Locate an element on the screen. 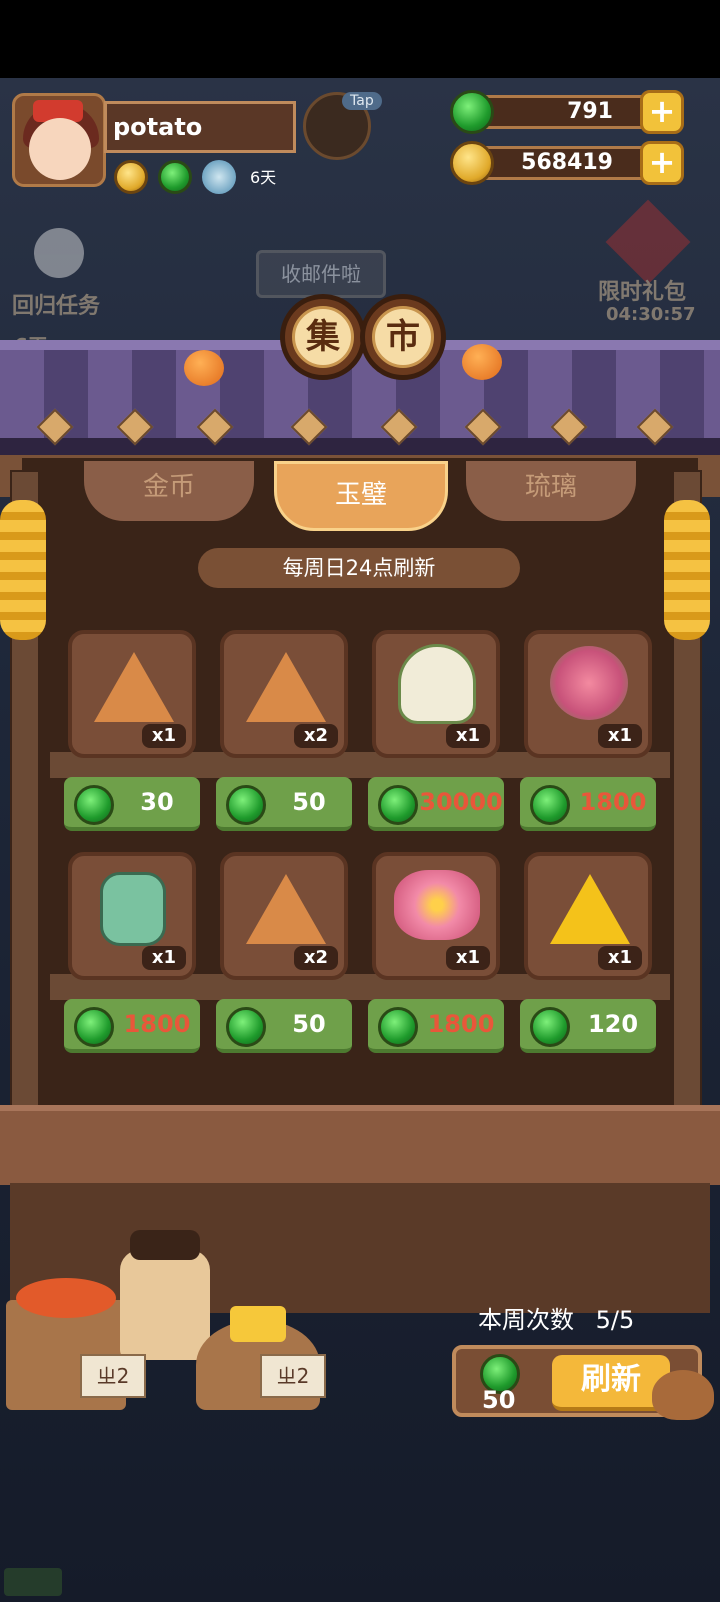 The height and width of the screenshot is (1602, 720). price-button: 120 is located at coordinates (588, 1026).